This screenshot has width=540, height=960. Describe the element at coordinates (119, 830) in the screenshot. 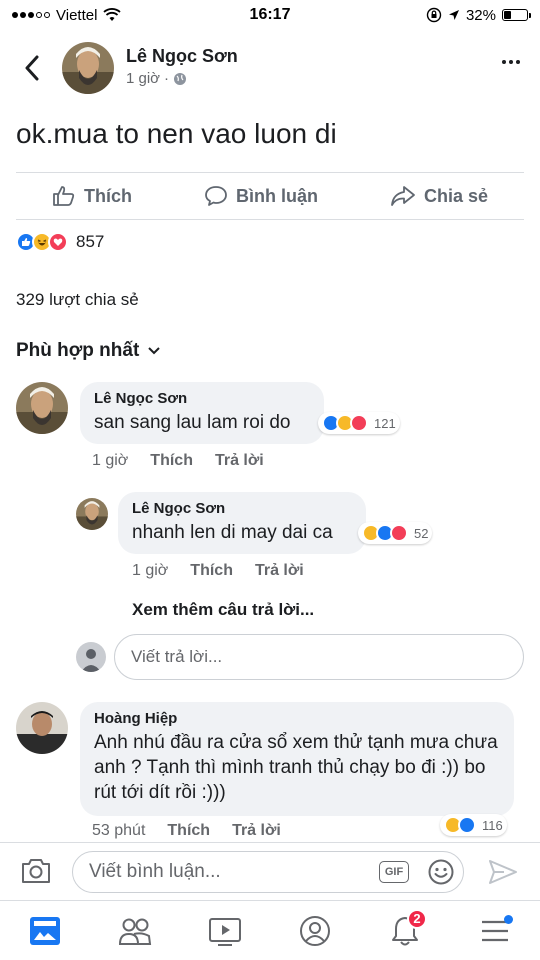

I see `comment-time: 53 phút` at that location.